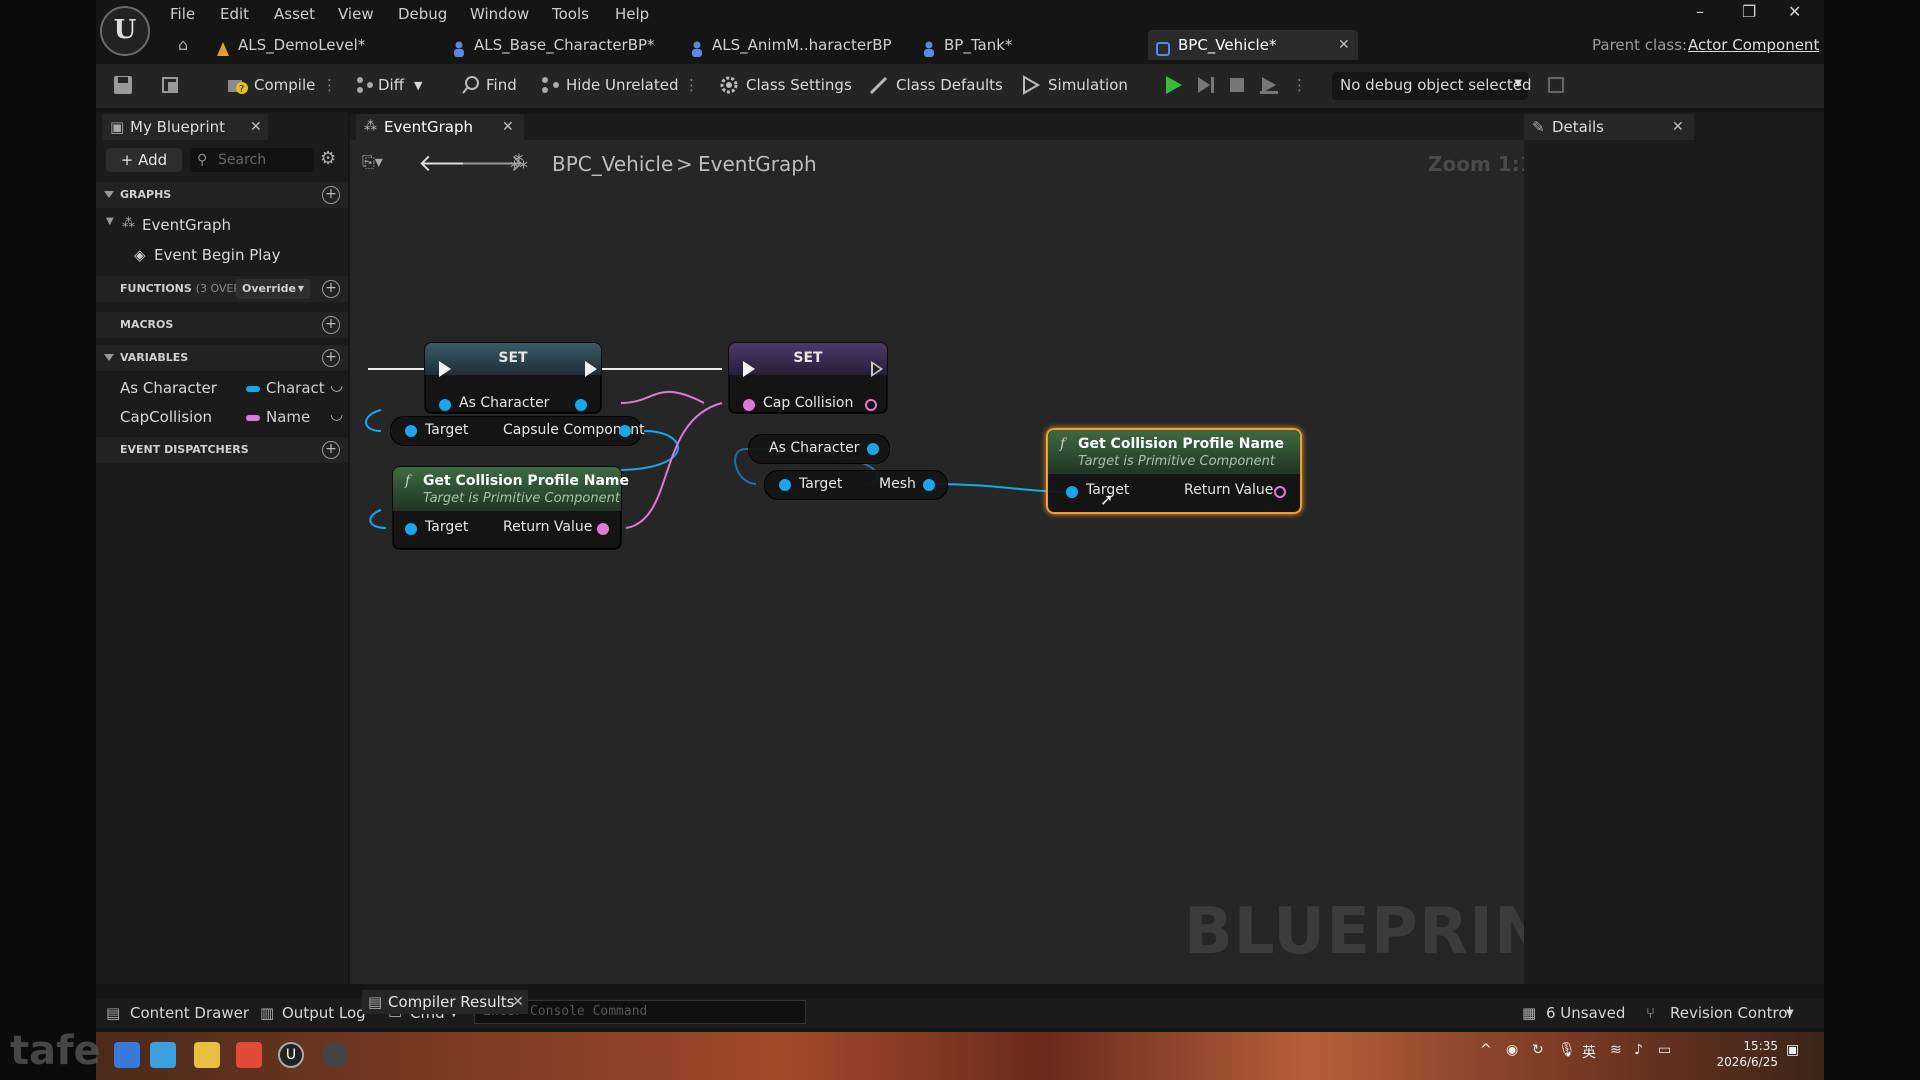 The height and width of the screenshot is (1080, 1920). I want to click on tab-compiler-results: ▤ Compiler Results ✕, so click(445, 1002).